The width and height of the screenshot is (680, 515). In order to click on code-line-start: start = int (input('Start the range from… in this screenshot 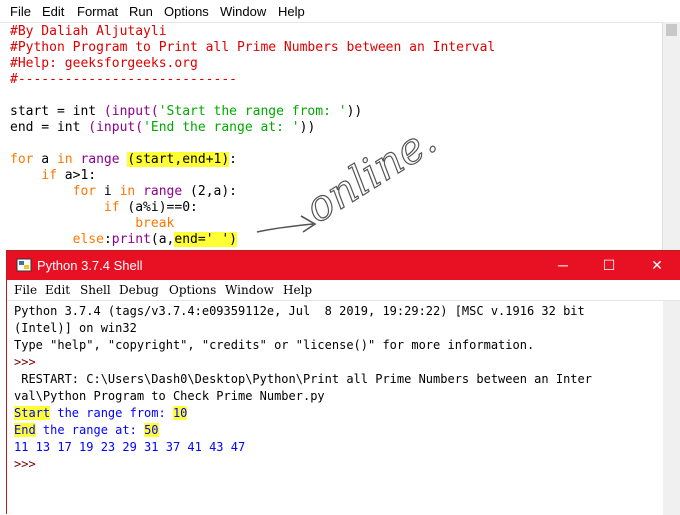, I will do `click(186, 112)`.